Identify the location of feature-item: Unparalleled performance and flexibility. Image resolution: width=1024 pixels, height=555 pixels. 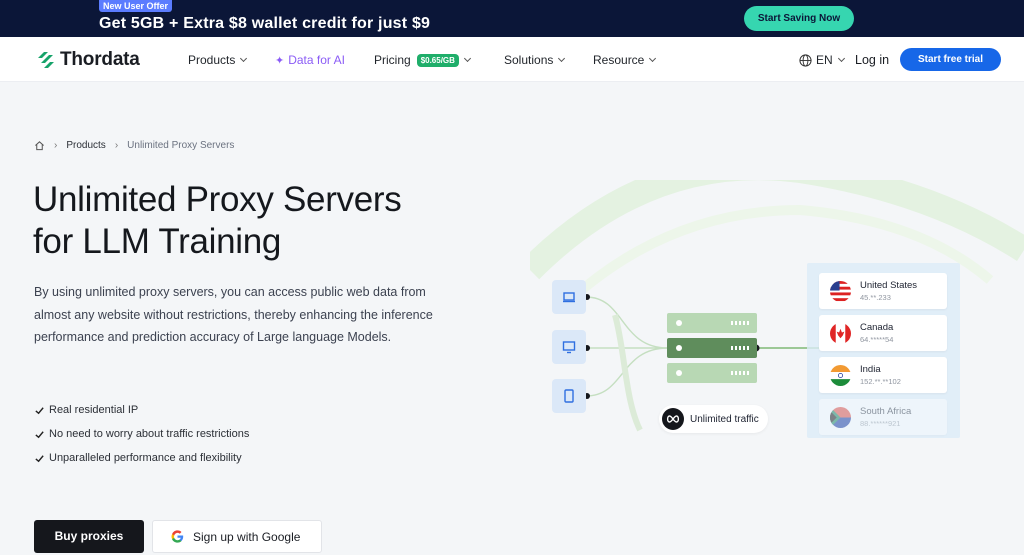
(141, 458).